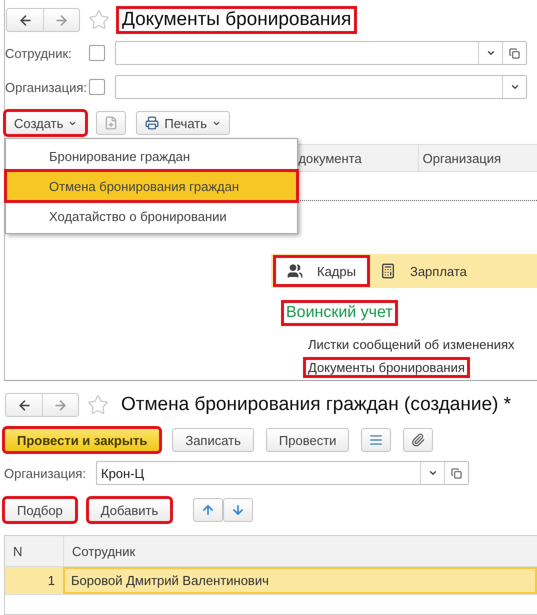 This screenshot has width=537, height=615. Describe the element at coordinates (151, 216) in the screenshot. I see `menu-item: Ходатайство о бронировании` at that location.